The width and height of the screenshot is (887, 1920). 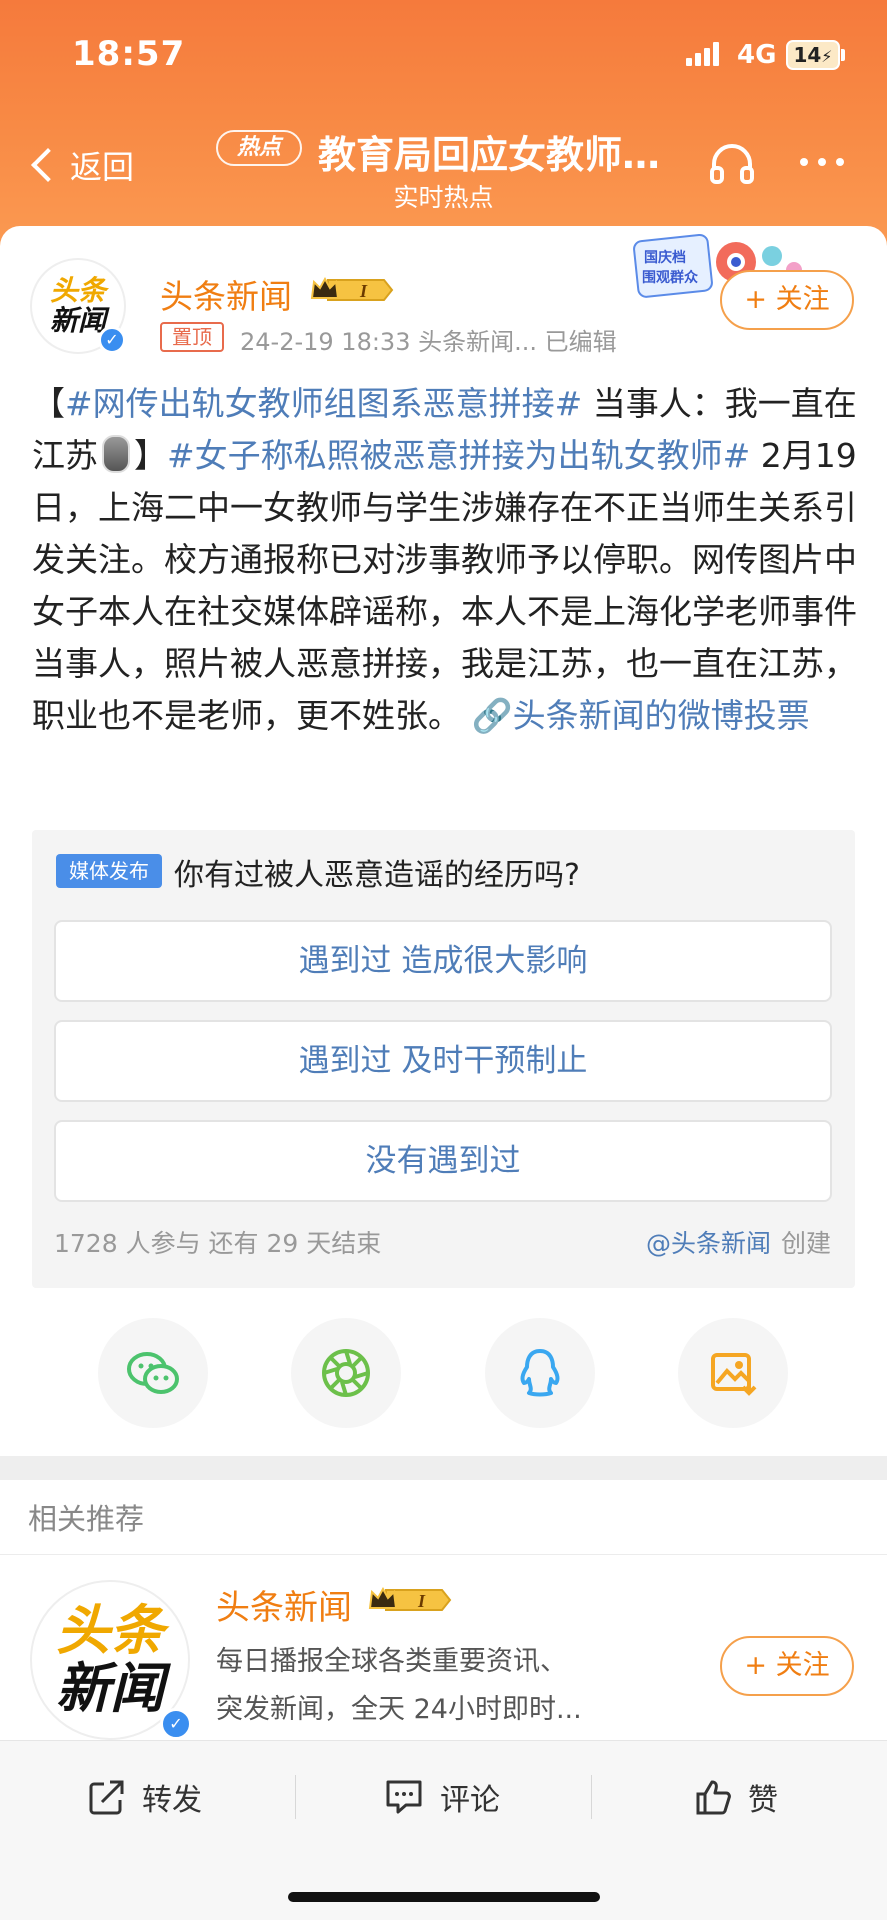 I want to click on divider, so click(x=443, y=1554).